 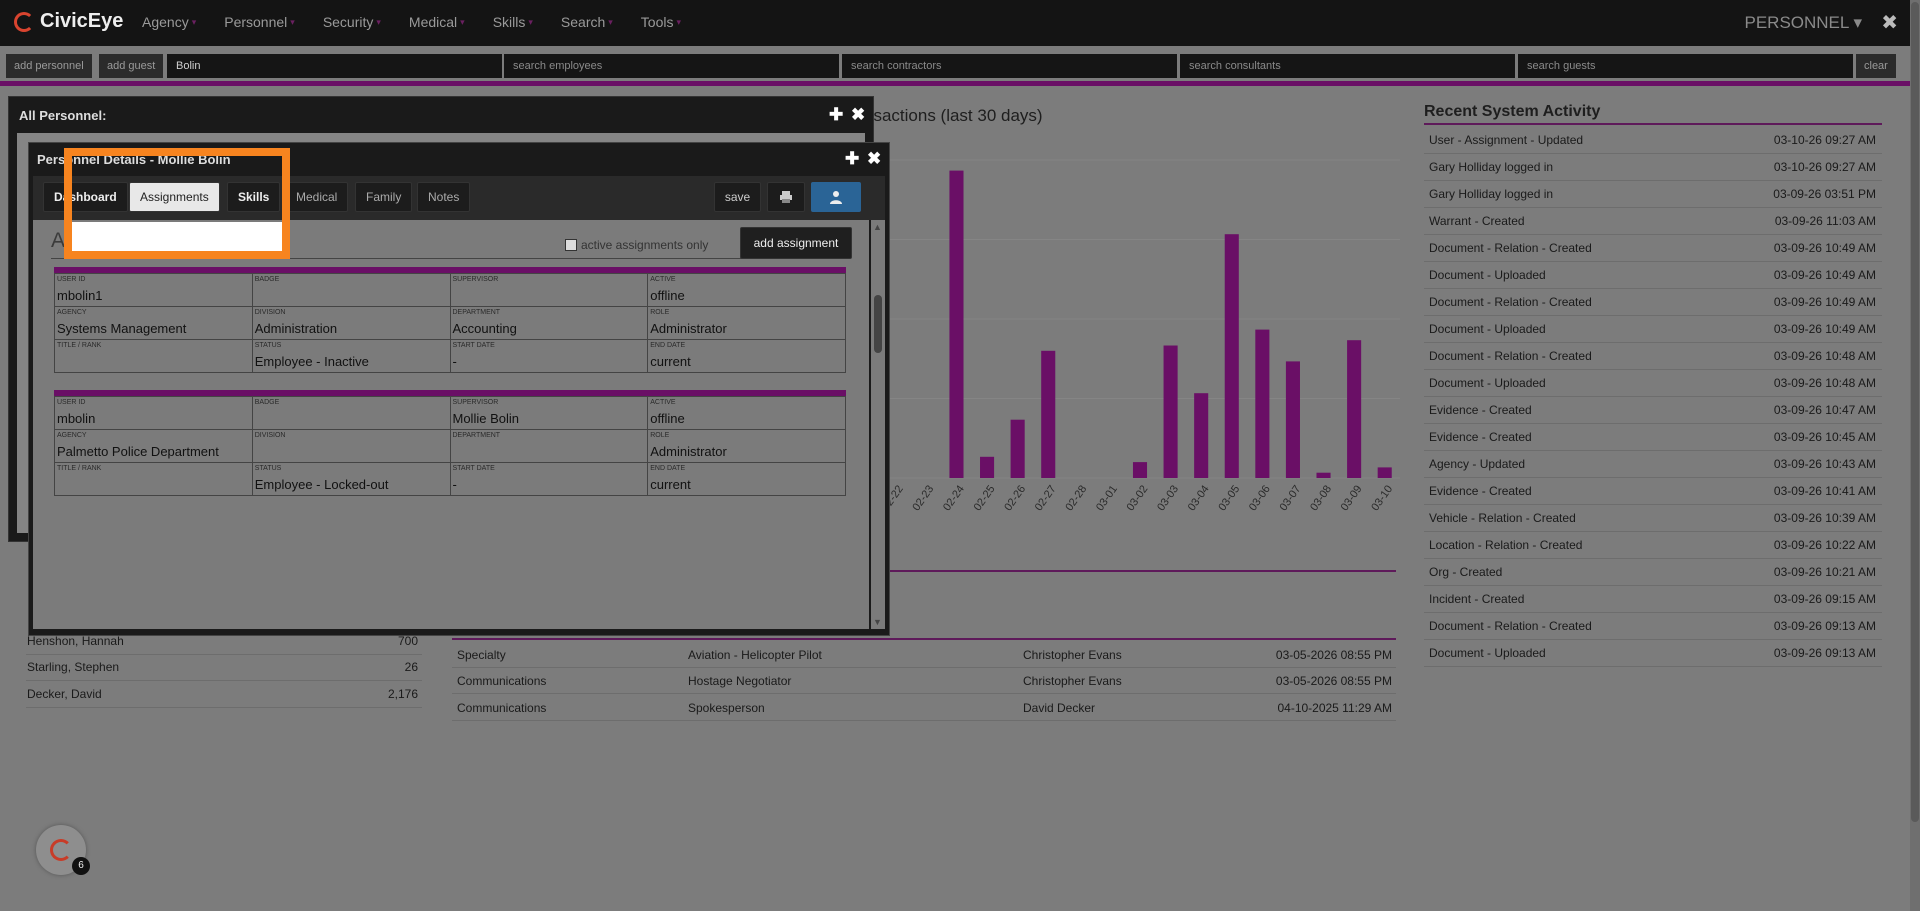 What do you see at coordinates (384, 197) in the screenshot?
I see `tab-family: Family` at bounding box center [384, 197].